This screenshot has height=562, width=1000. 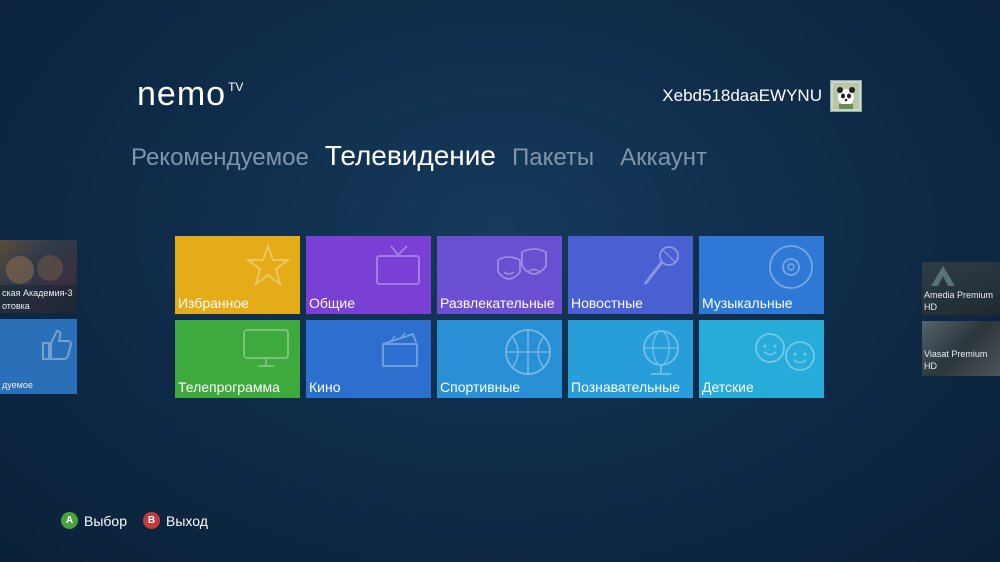 I want to click on select-hint: Выбор, so click(x=105, y=521).